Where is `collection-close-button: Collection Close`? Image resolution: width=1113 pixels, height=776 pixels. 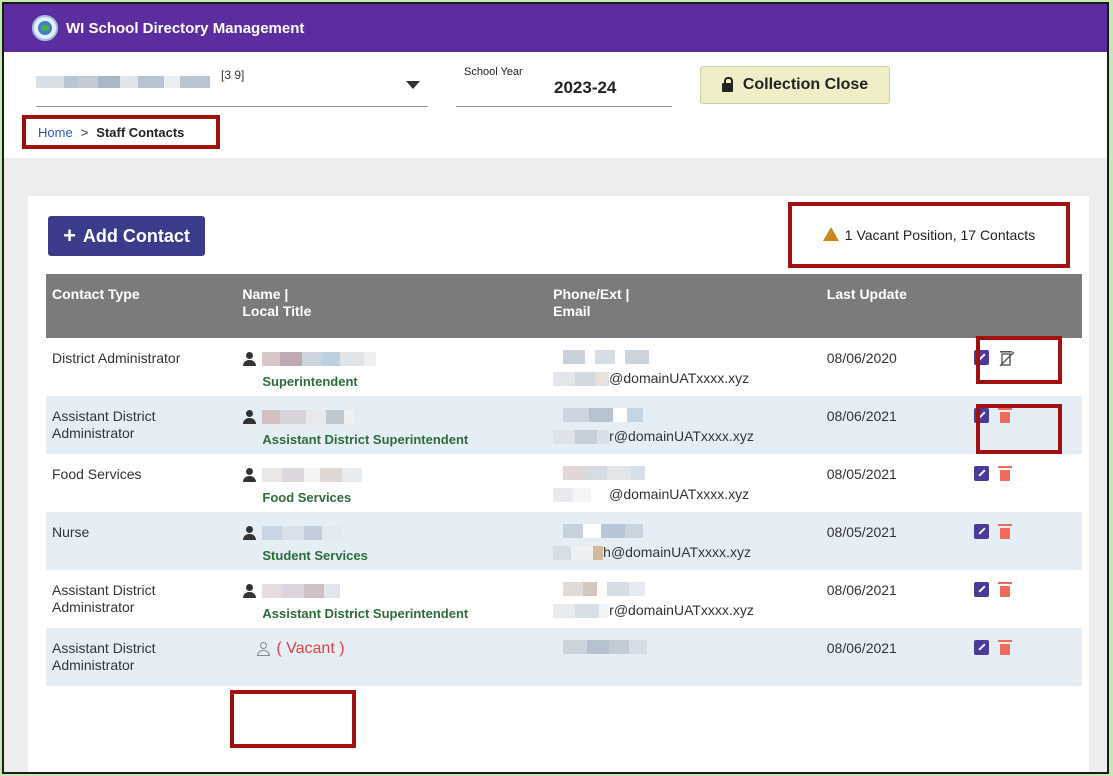 collection-close-button: Collection Close is located at coordinates (795, 85).